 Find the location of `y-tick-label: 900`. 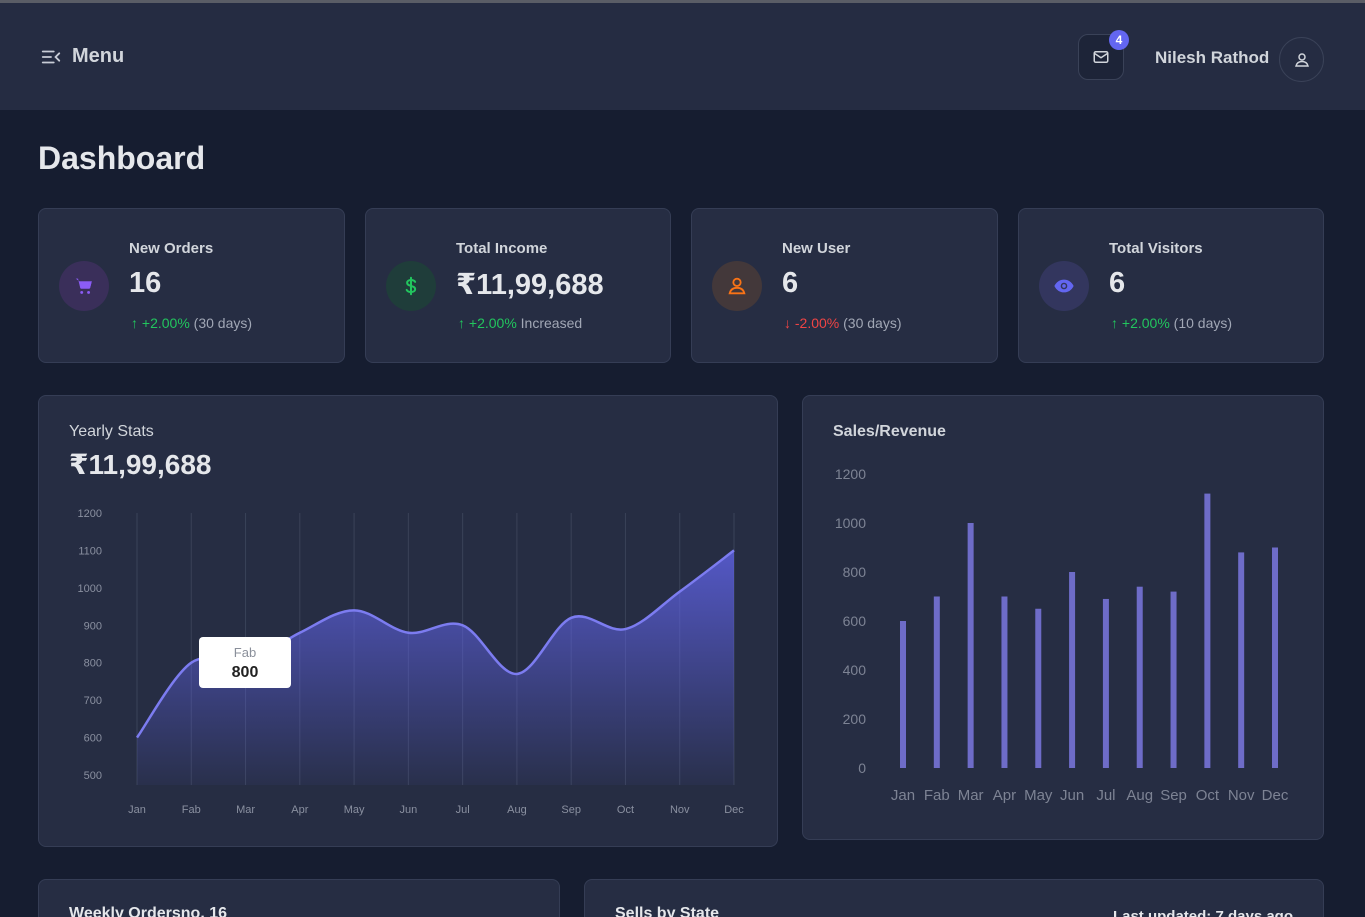

y-tick-label: 900 is located at coordinates (93, 626).